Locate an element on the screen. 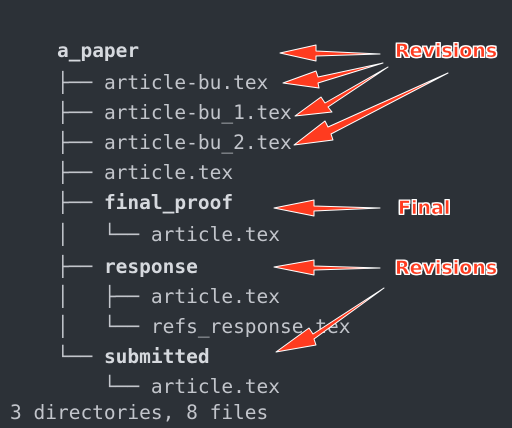  tree-line: ├── response is located at coordinates (104, 250).